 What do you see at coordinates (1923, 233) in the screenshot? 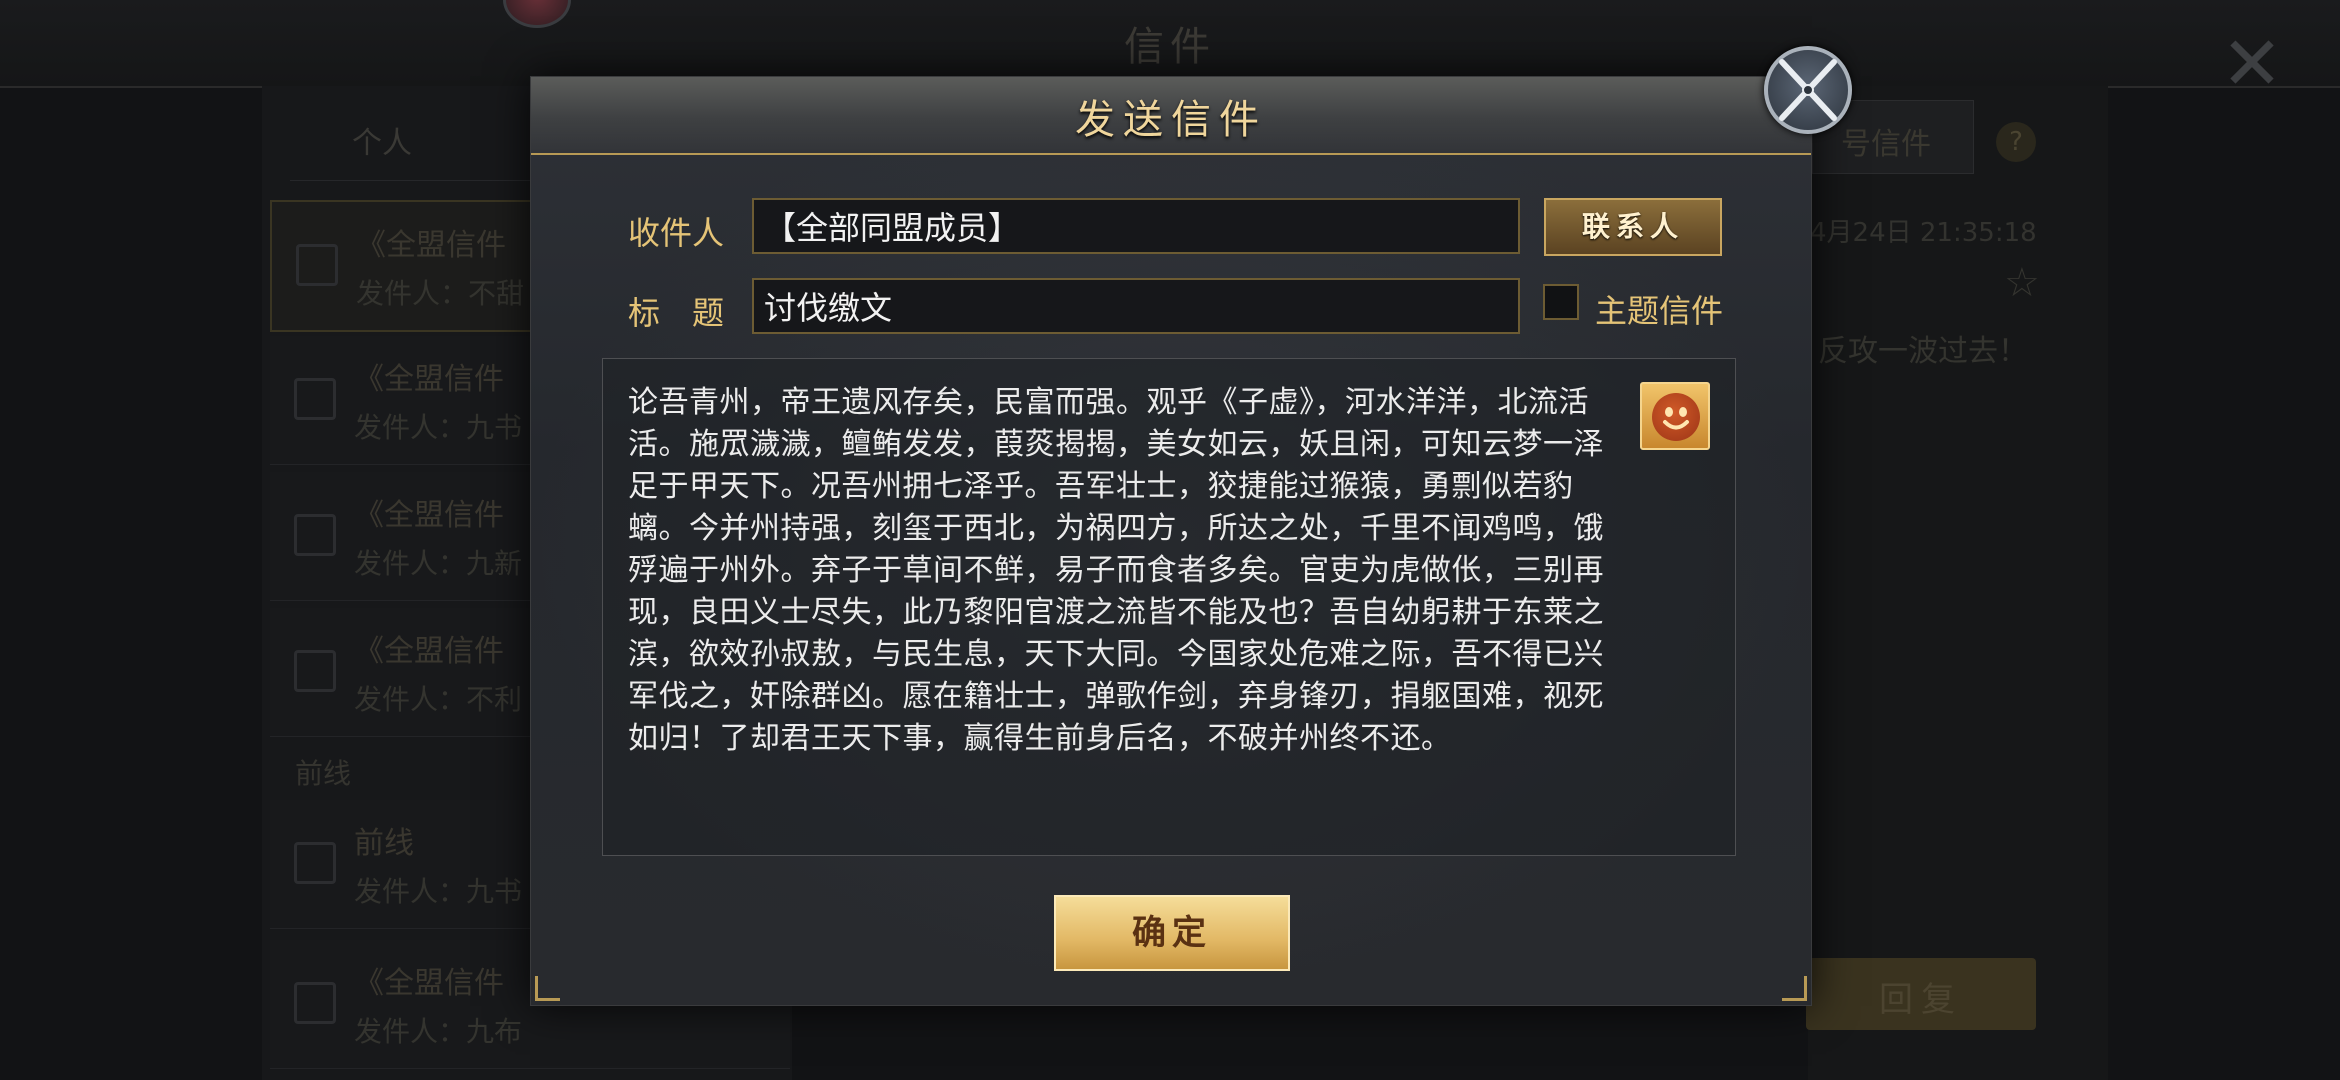
I see `mail-date: 4月24日 21:35:18` at bounding box center [1923, 233].